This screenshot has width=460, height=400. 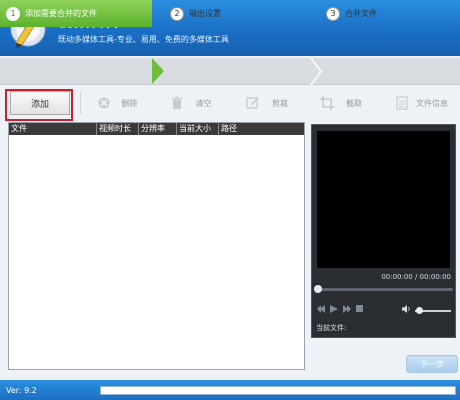 What do you see at coordinates (118, 129) in the screenshot?
I see `column-duration: 视频时长` at bounding box center [118, 129].